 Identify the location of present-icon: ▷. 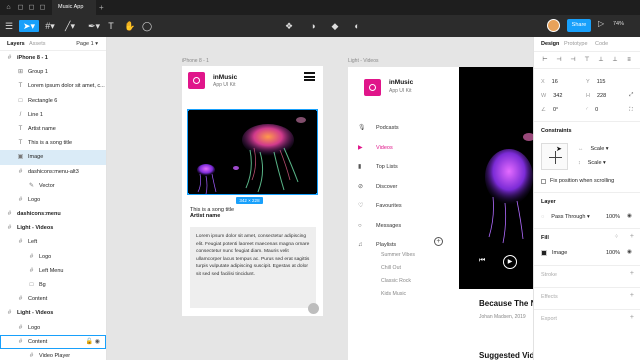
(601, 23).